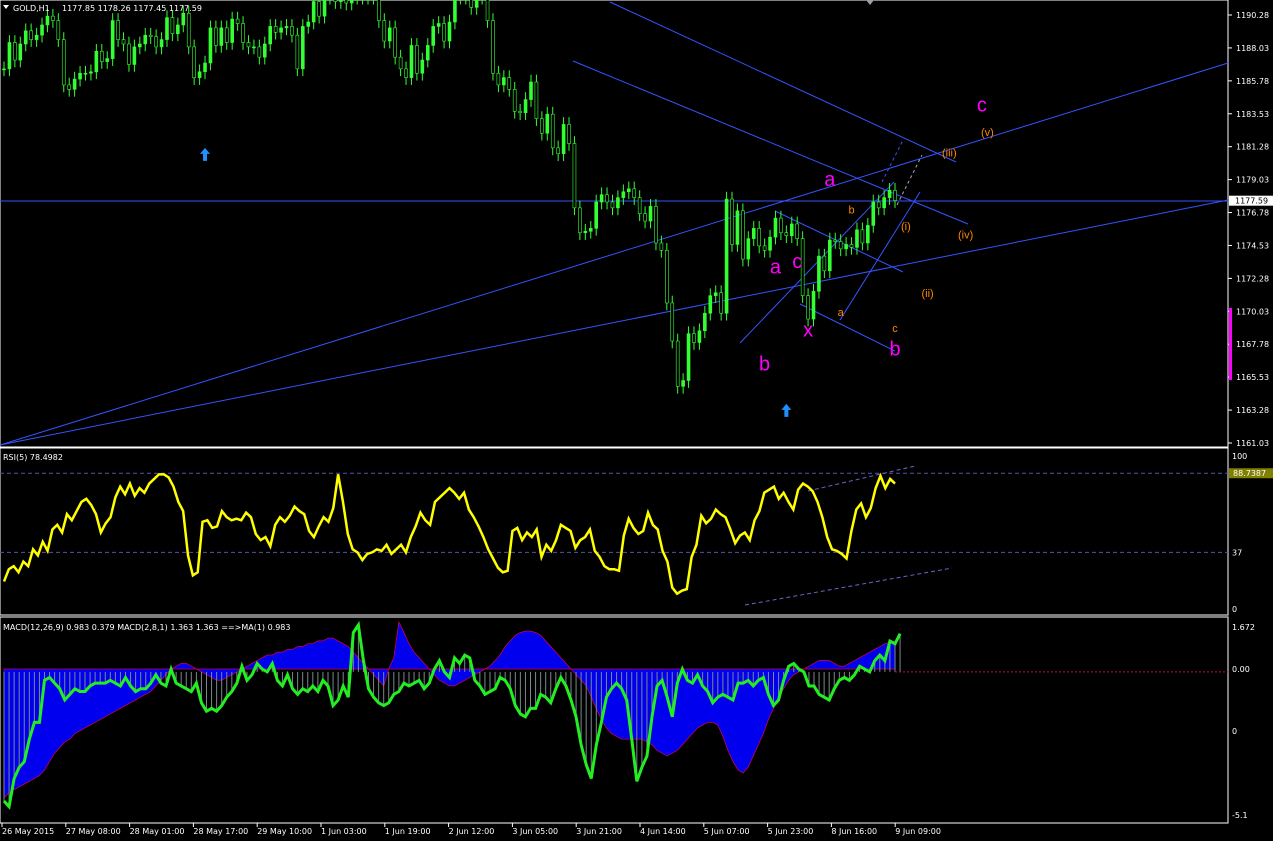 This screenshot has height=841, width=1273. Describe the element at coordinates (472, 831) in the screenshot. I see `time-tick-label: 2 Jun 12:00` at that location.